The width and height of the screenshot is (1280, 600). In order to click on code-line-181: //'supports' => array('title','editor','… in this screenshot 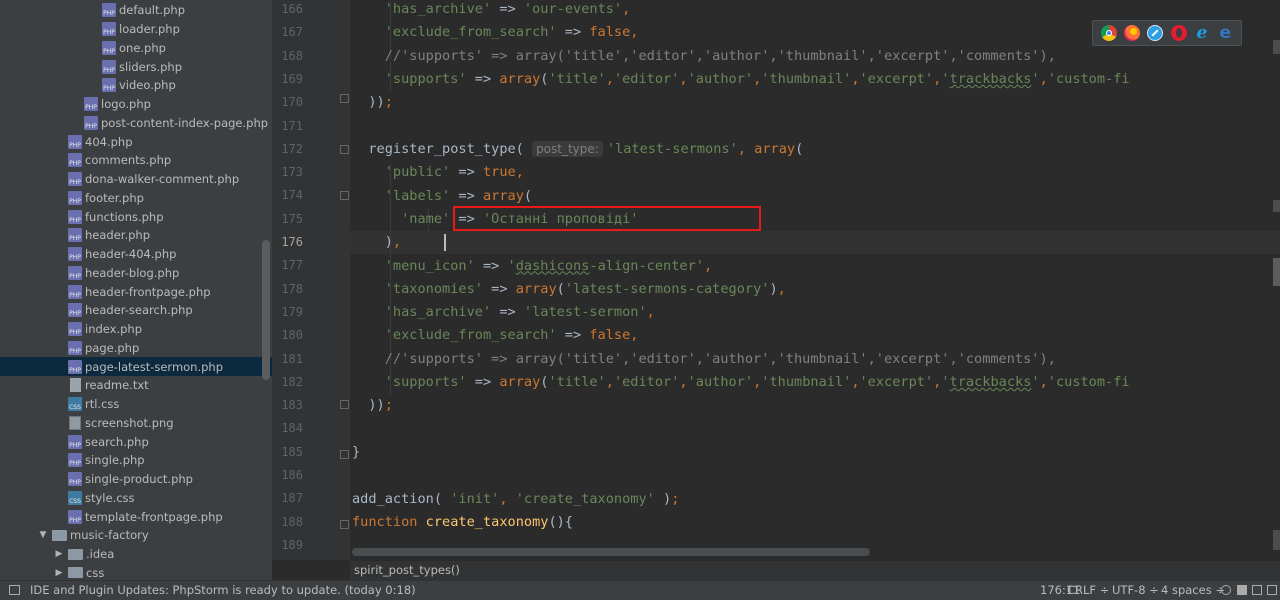, I will do `click(704, 359)`.